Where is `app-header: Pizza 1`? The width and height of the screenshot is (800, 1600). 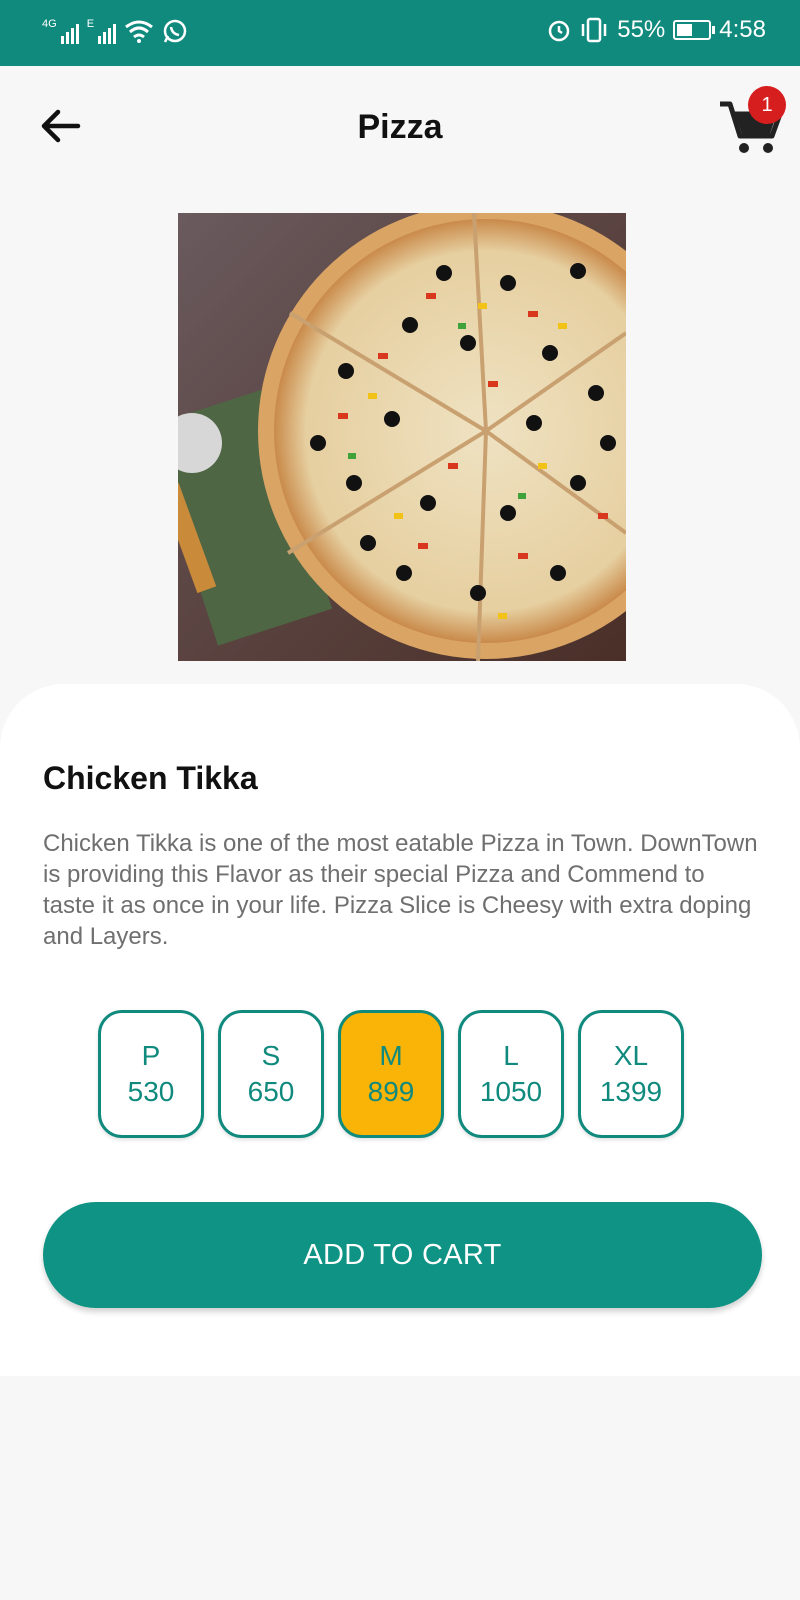
app-header: Pizza 1 is located at coordinates (400, 131).